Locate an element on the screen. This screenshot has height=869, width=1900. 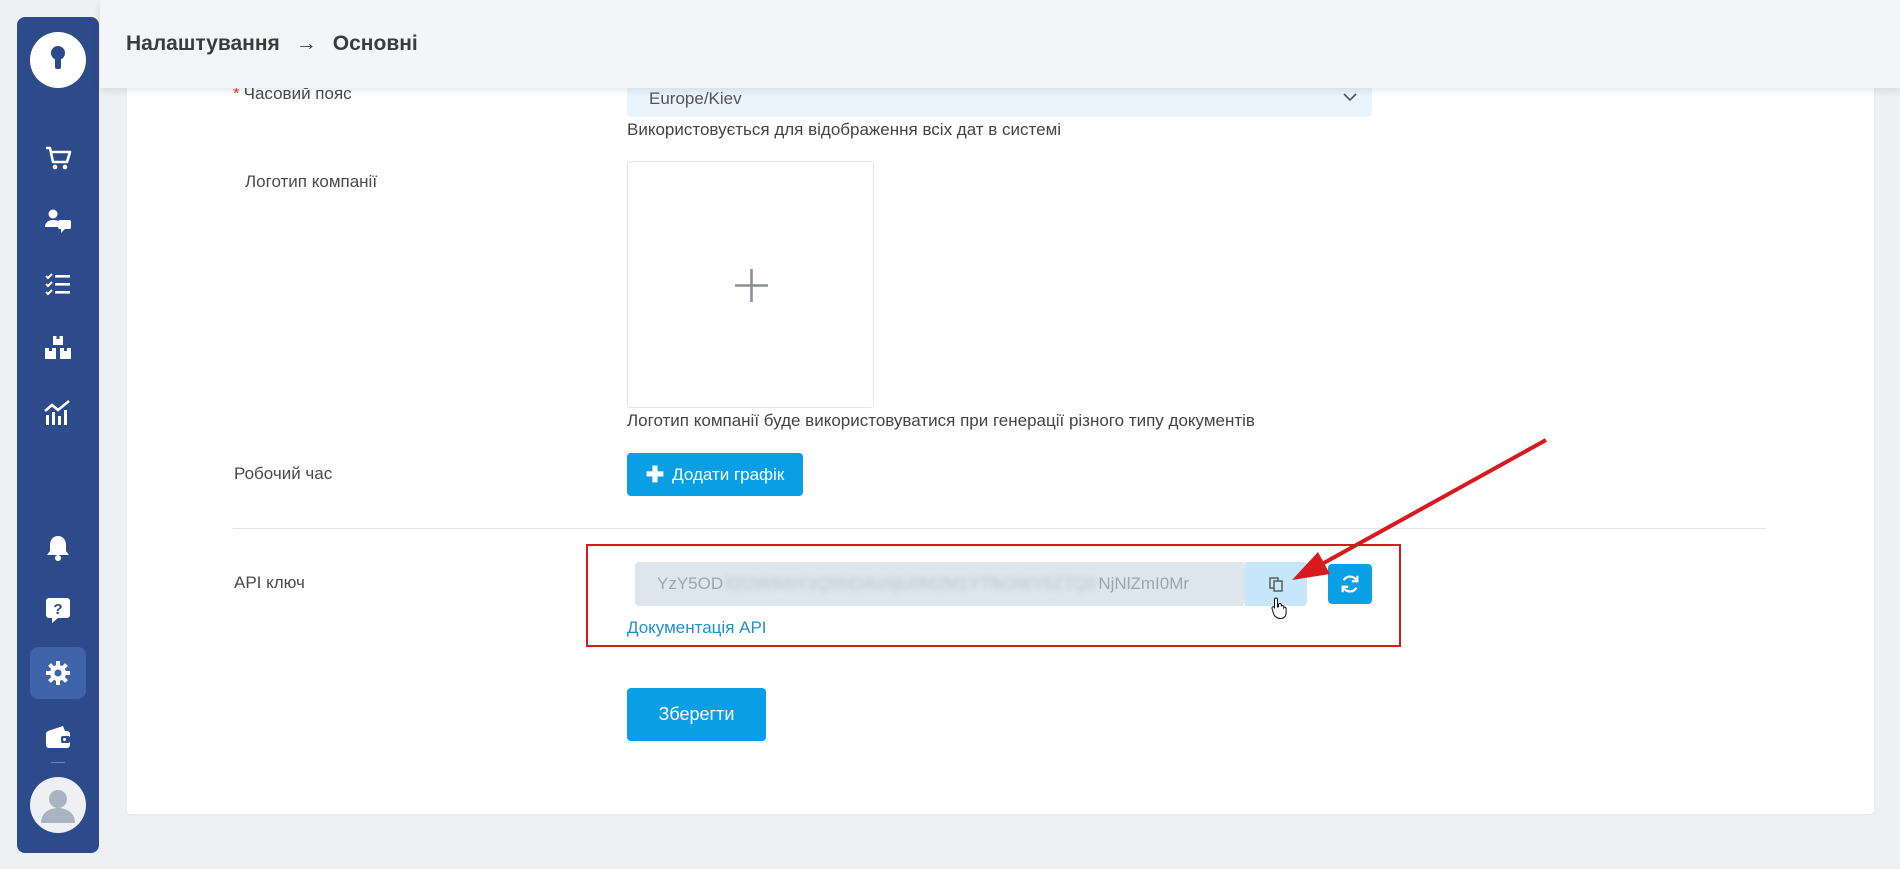
add-schedule-label: Додати графік is located at coordinates (728, 474).